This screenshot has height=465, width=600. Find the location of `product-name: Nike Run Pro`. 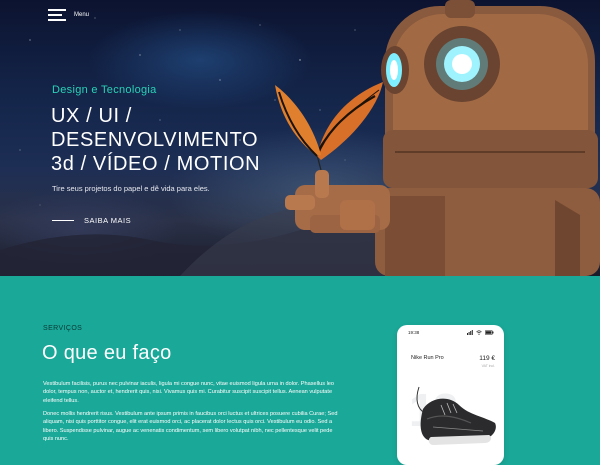

product-name: Nike Run Pro is located at coordinates (427, 358).